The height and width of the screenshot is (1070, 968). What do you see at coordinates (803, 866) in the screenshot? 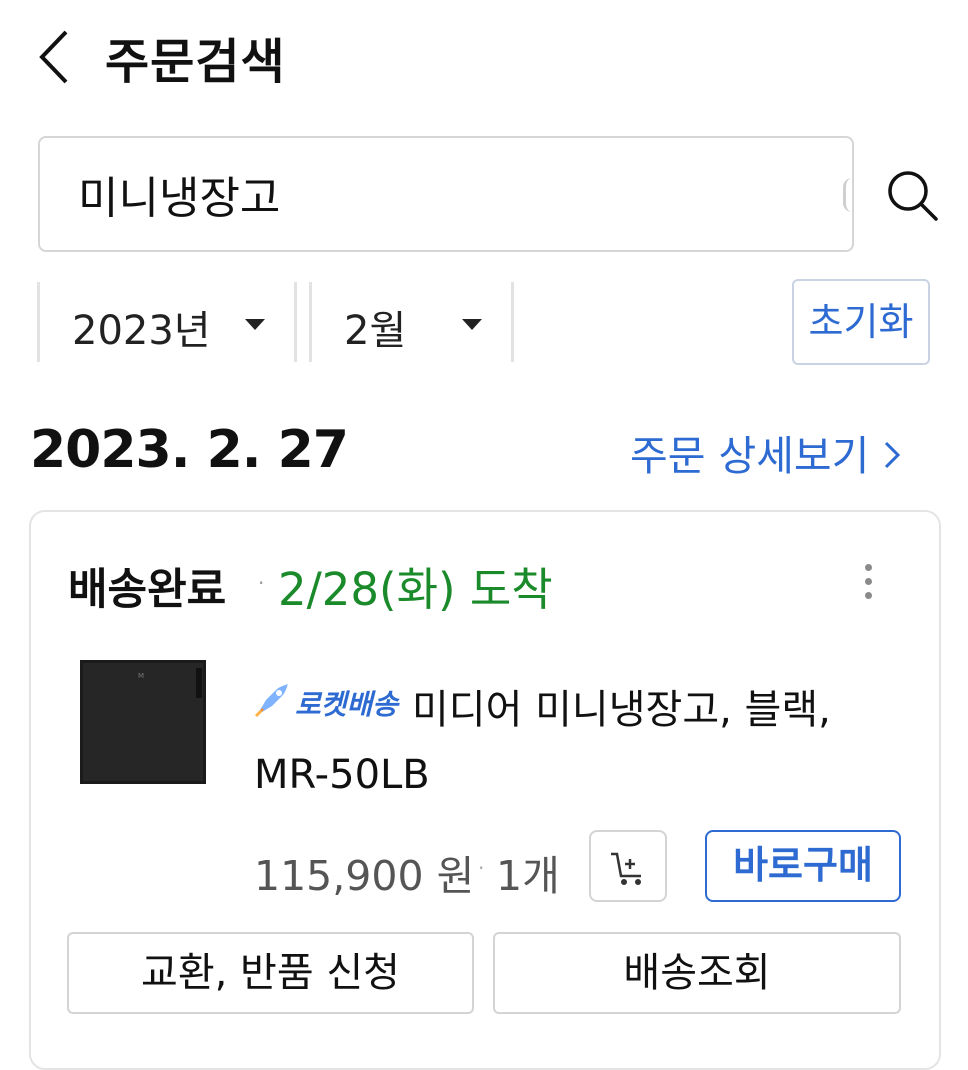
I see `buy-now-button: 바로구매` at bounding box center [803, 866].